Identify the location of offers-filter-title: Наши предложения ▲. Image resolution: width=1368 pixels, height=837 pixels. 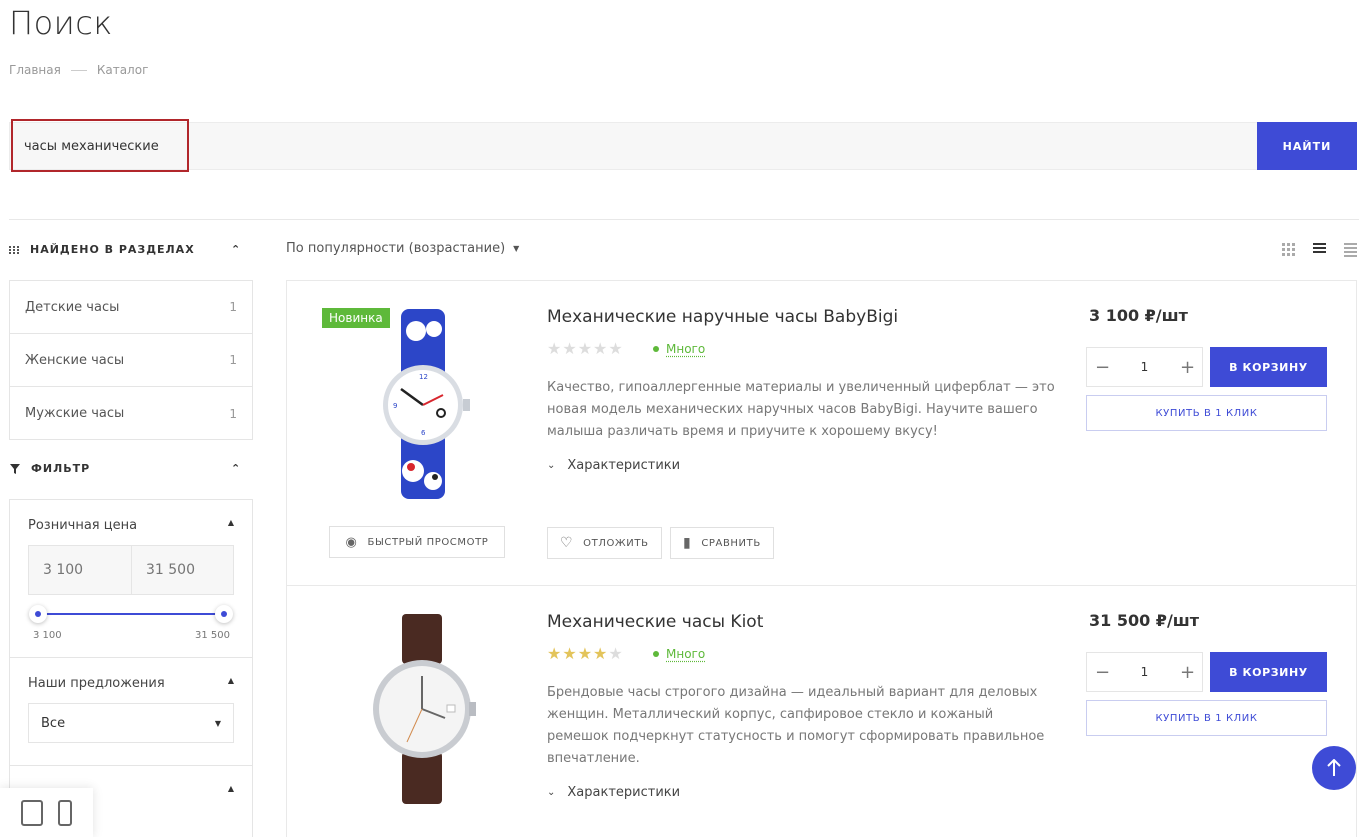
(131, 683).